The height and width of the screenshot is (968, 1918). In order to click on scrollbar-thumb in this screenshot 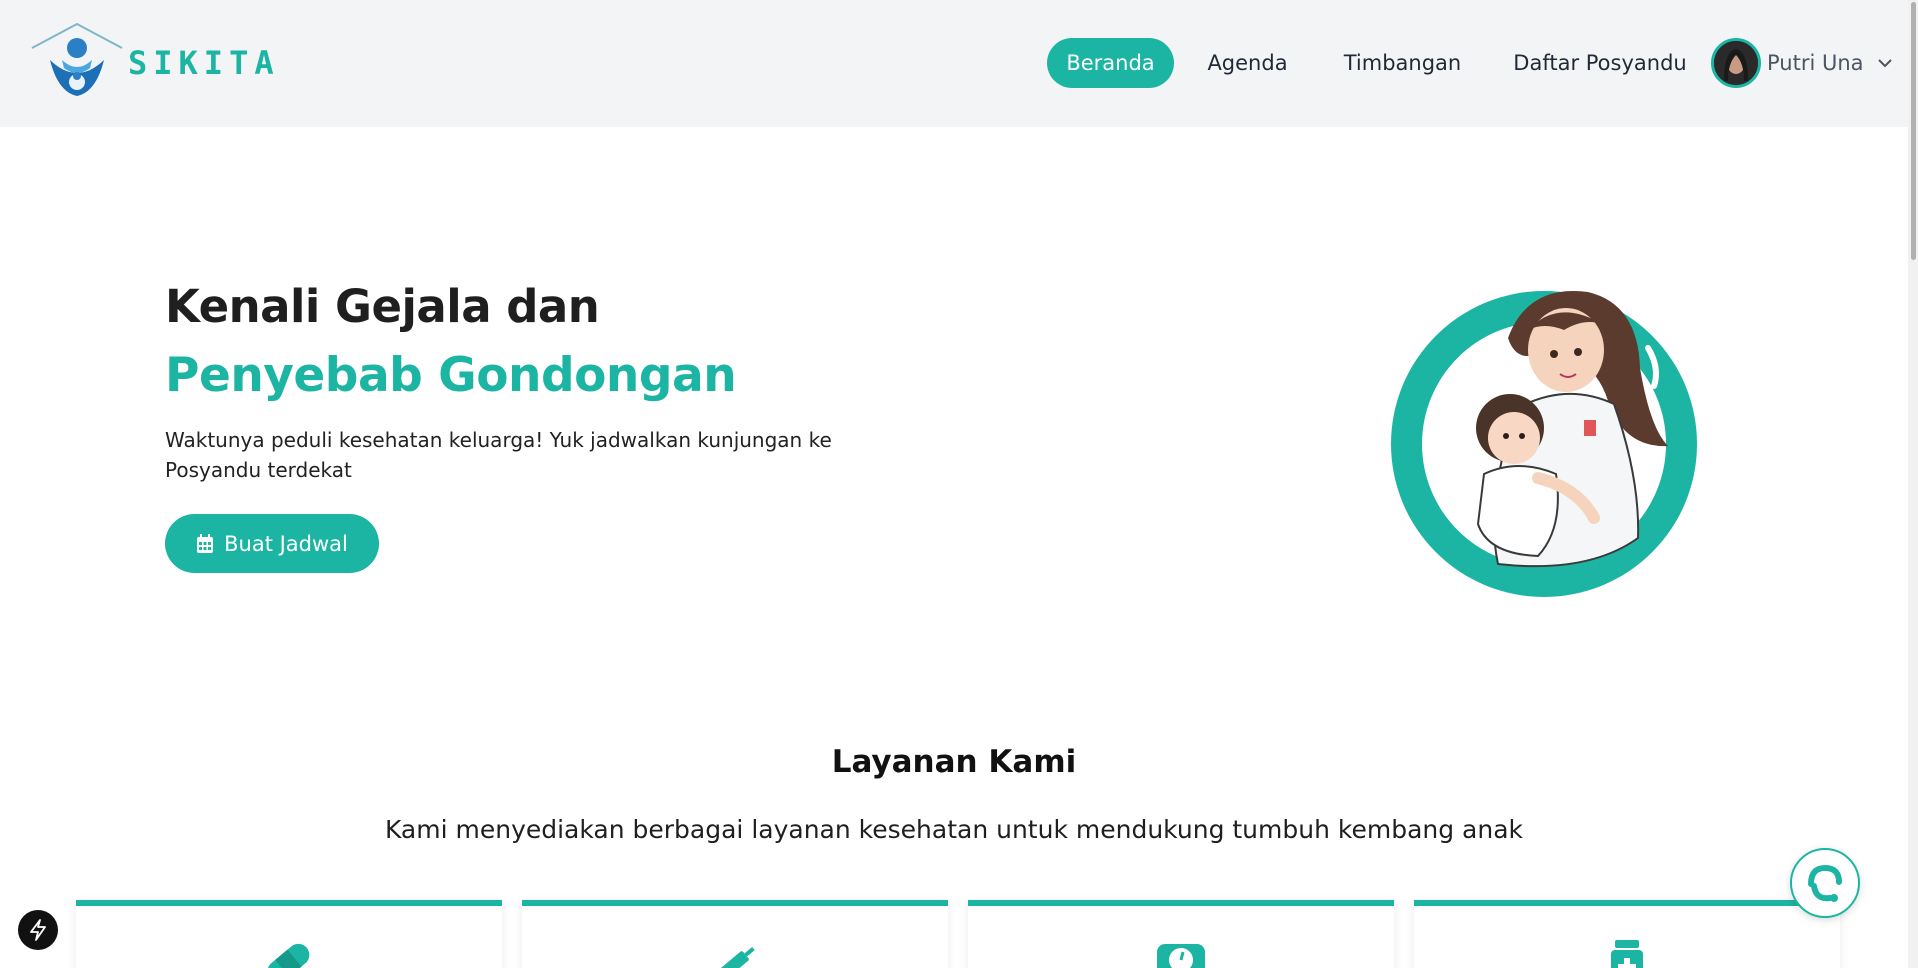, I will do `click(1913, 131)`.